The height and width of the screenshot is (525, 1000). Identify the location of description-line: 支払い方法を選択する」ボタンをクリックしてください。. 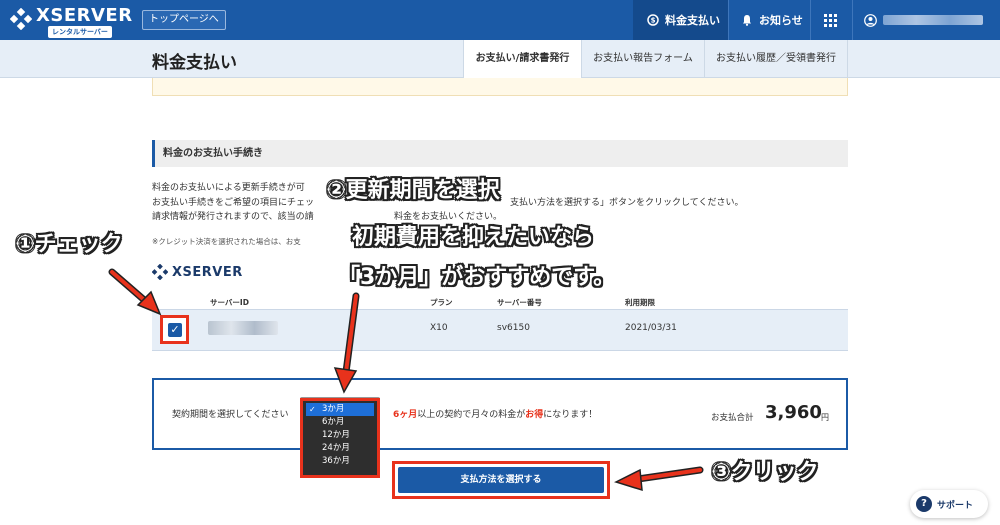
(627, 203).